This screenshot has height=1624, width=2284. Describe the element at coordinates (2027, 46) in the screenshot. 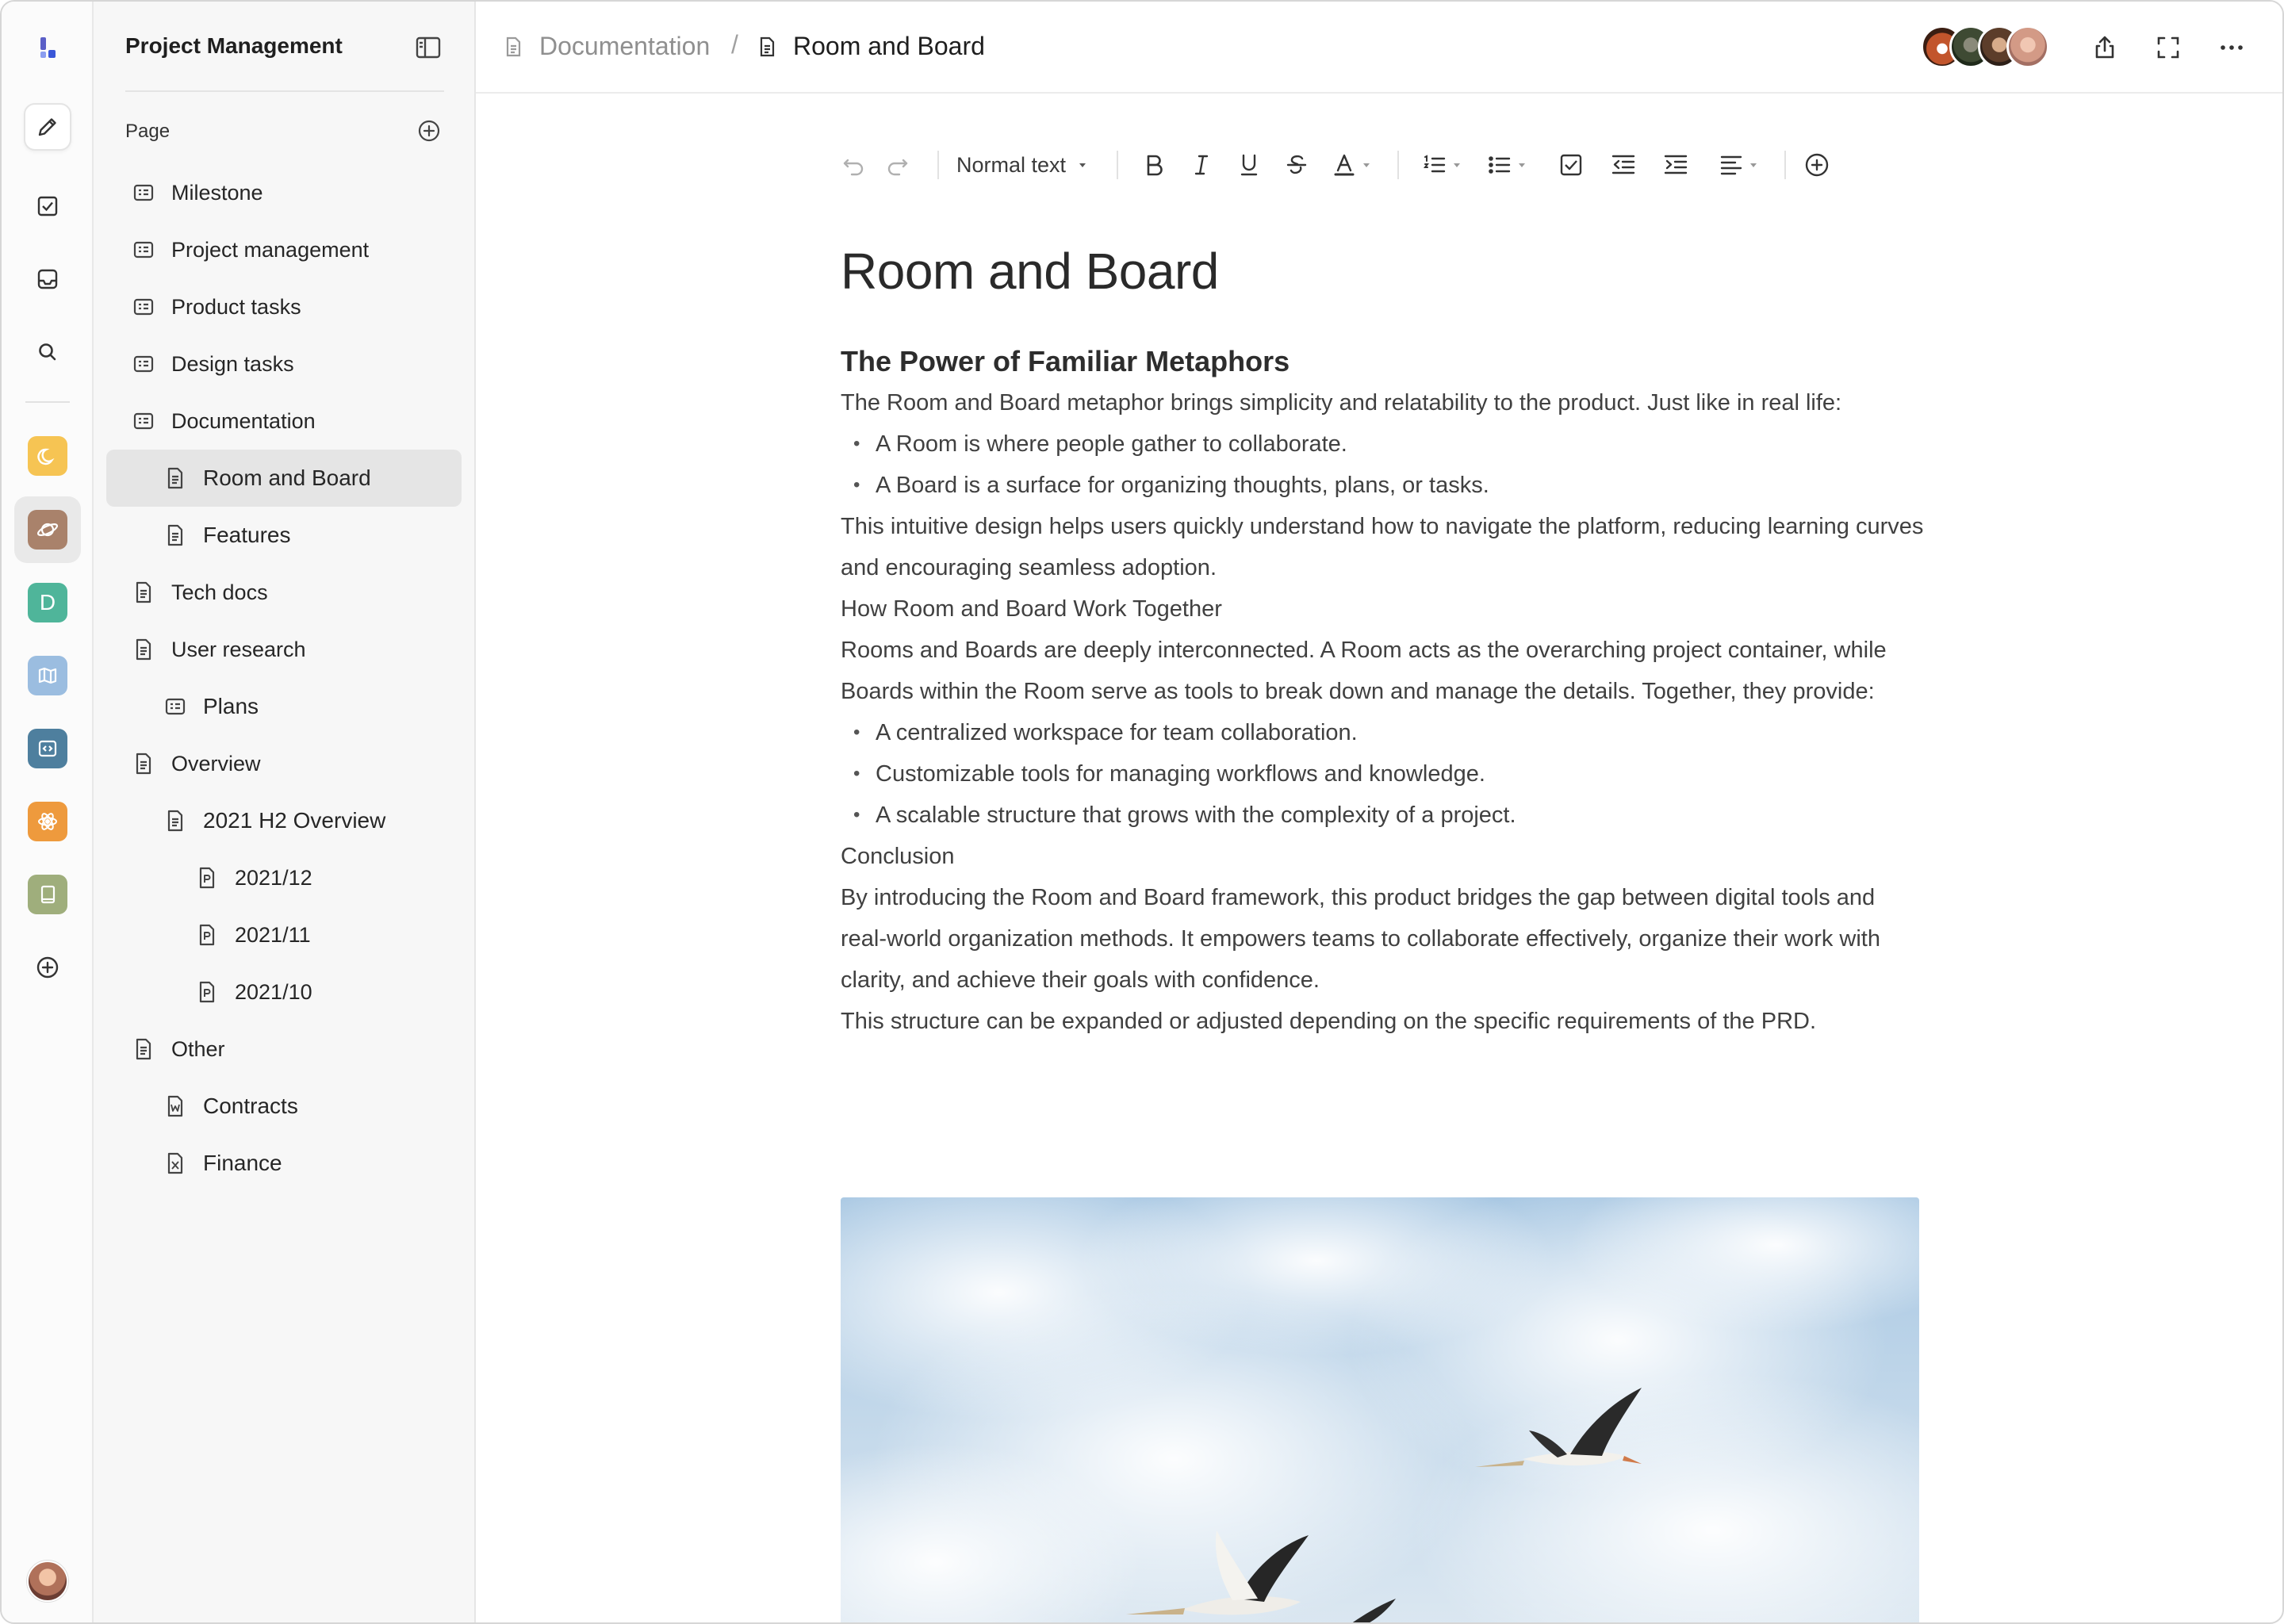

I see `collaborator-avatar` at that location.